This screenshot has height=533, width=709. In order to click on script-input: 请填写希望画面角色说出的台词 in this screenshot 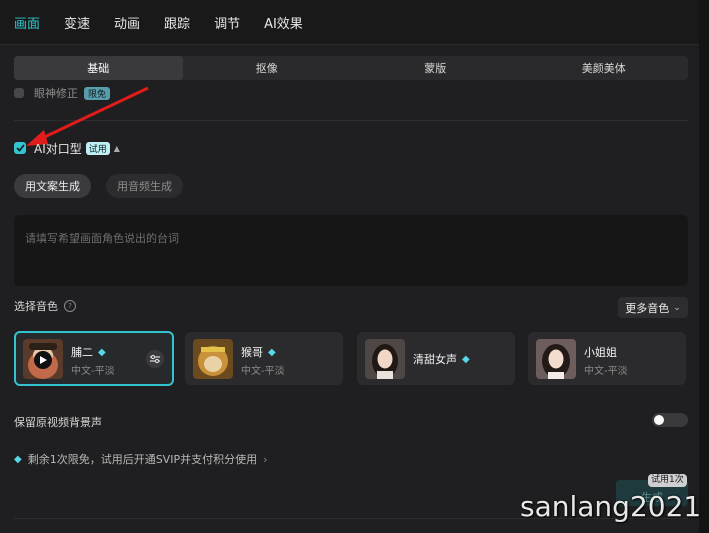, I will do `click(351, 250)`.